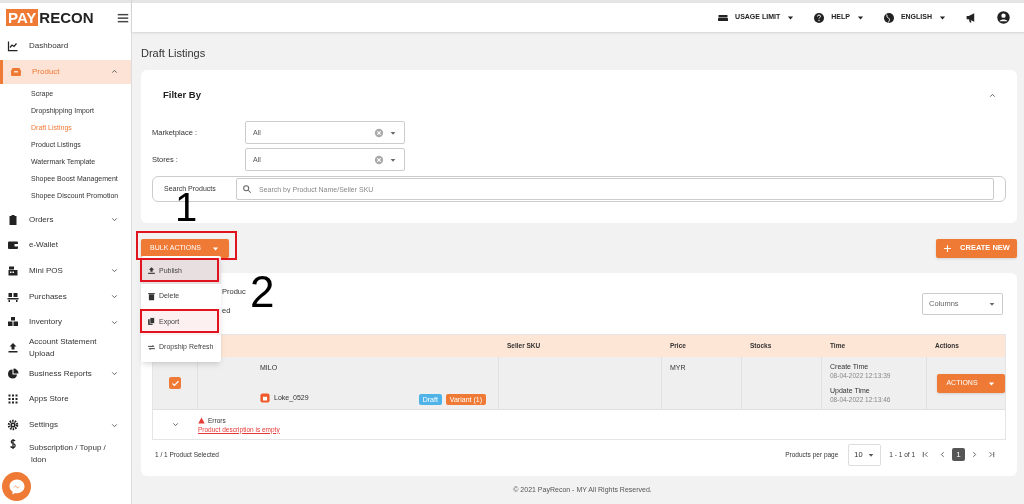 The image size is (1024, 504). I want to click on refresh-icon, so click(151, 347).